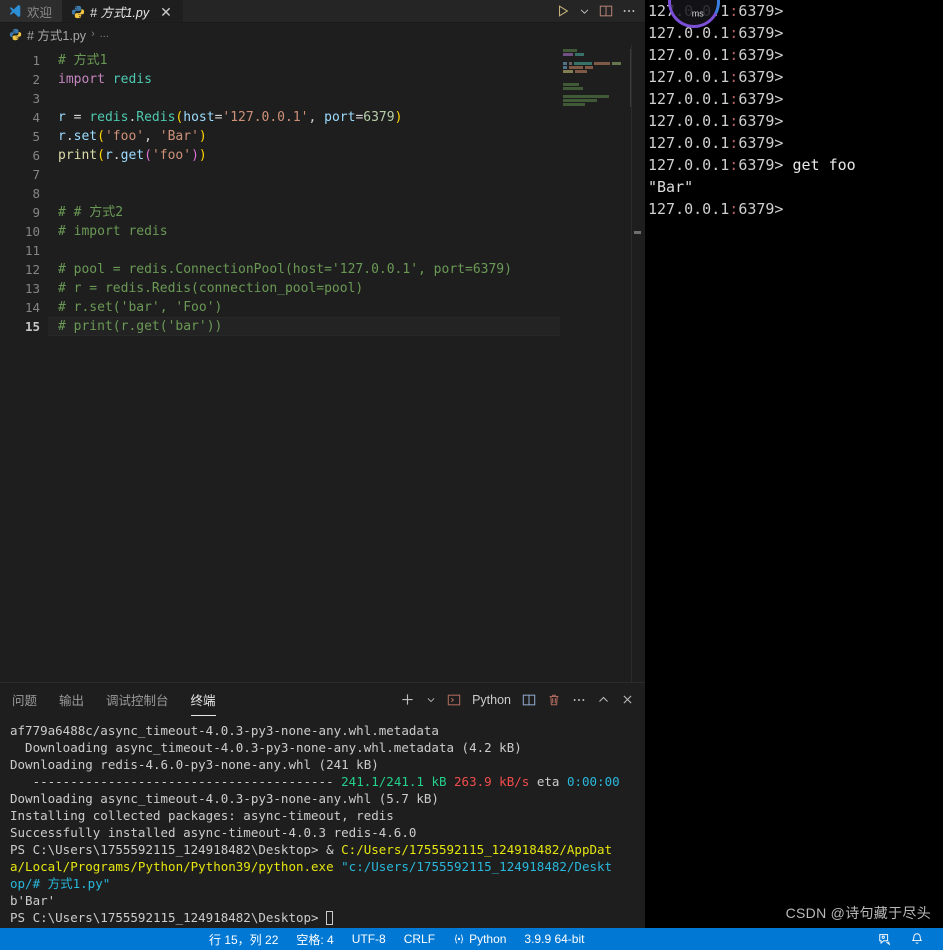 The height and width of the screenshot is (950, 943). What do you see at coordinates (917, 939) in the screenshot?
I see `status-notifications-bell-icon` at bounding box center [917, 939].